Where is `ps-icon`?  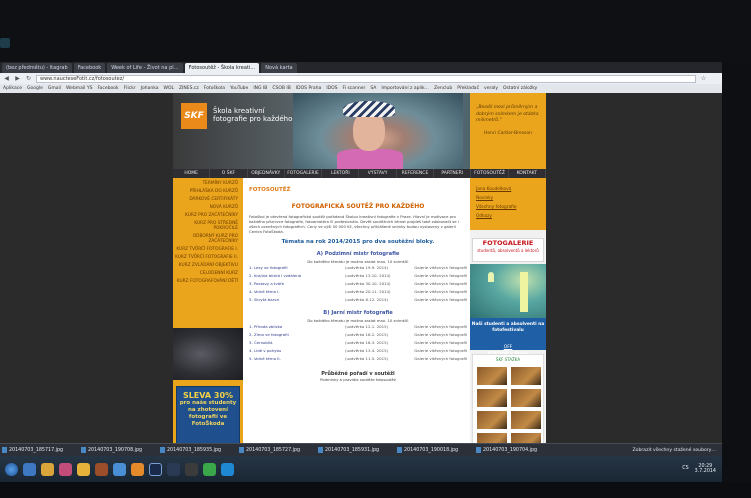
ps-icon is located at coordinates (173, 469).